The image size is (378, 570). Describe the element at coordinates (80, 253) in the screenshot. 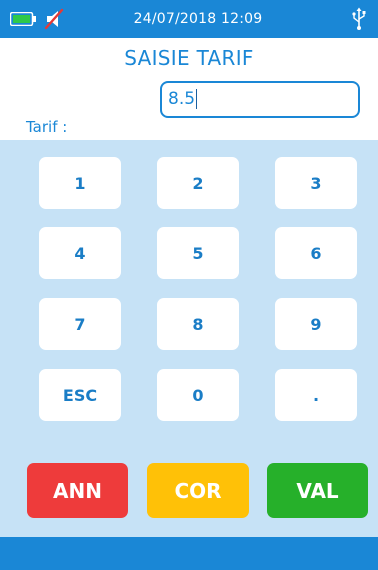

I see `key-4: 4` at that location.